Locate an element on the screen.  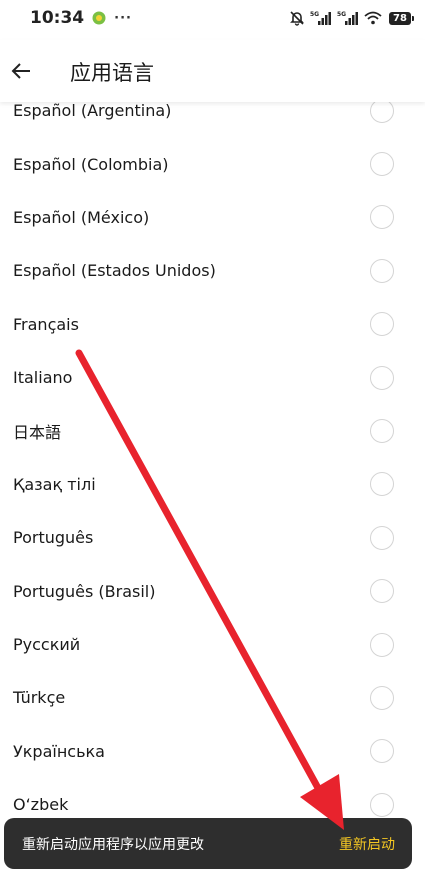
language-label: Français is located at coordinates (46, 324).